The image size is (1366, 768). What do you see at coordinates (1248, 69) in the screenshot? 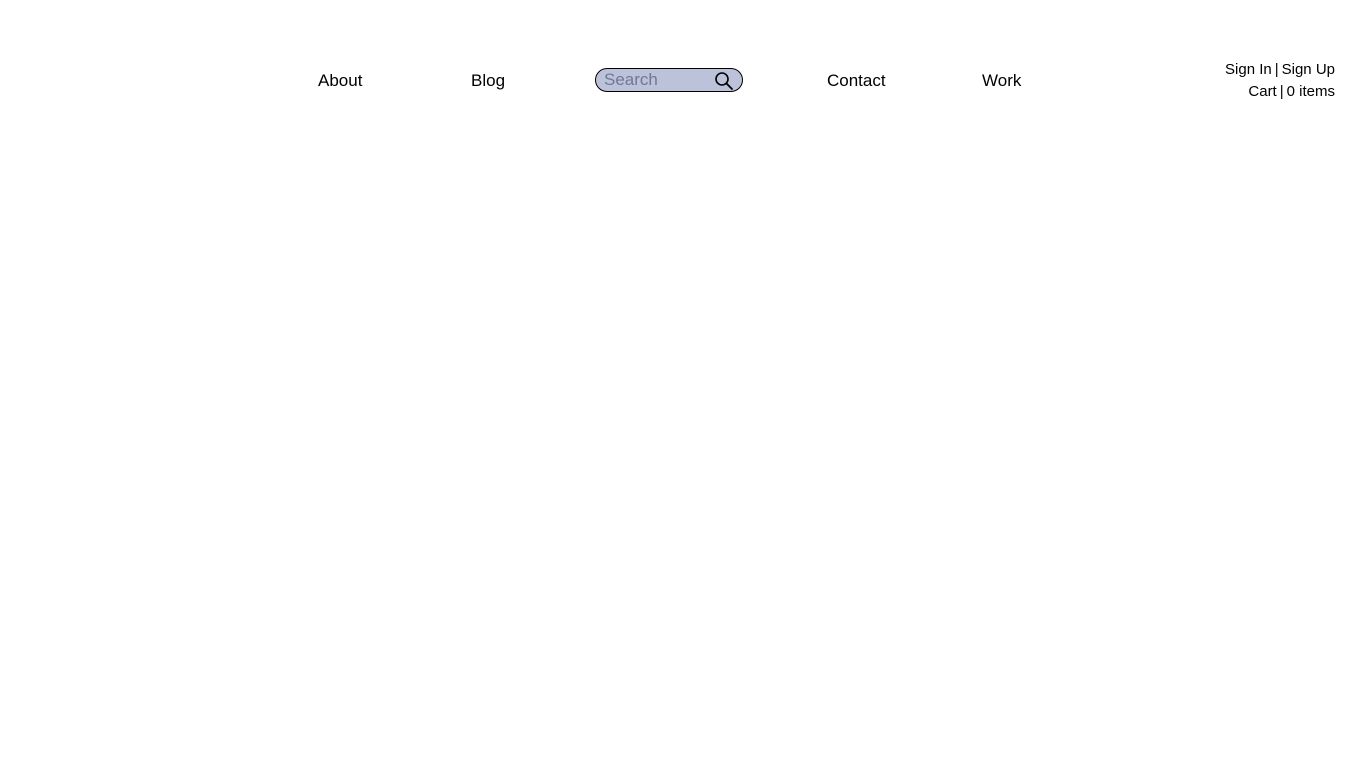
I see `sign-in-link: Sign In` at bounding box center [1248, 69].